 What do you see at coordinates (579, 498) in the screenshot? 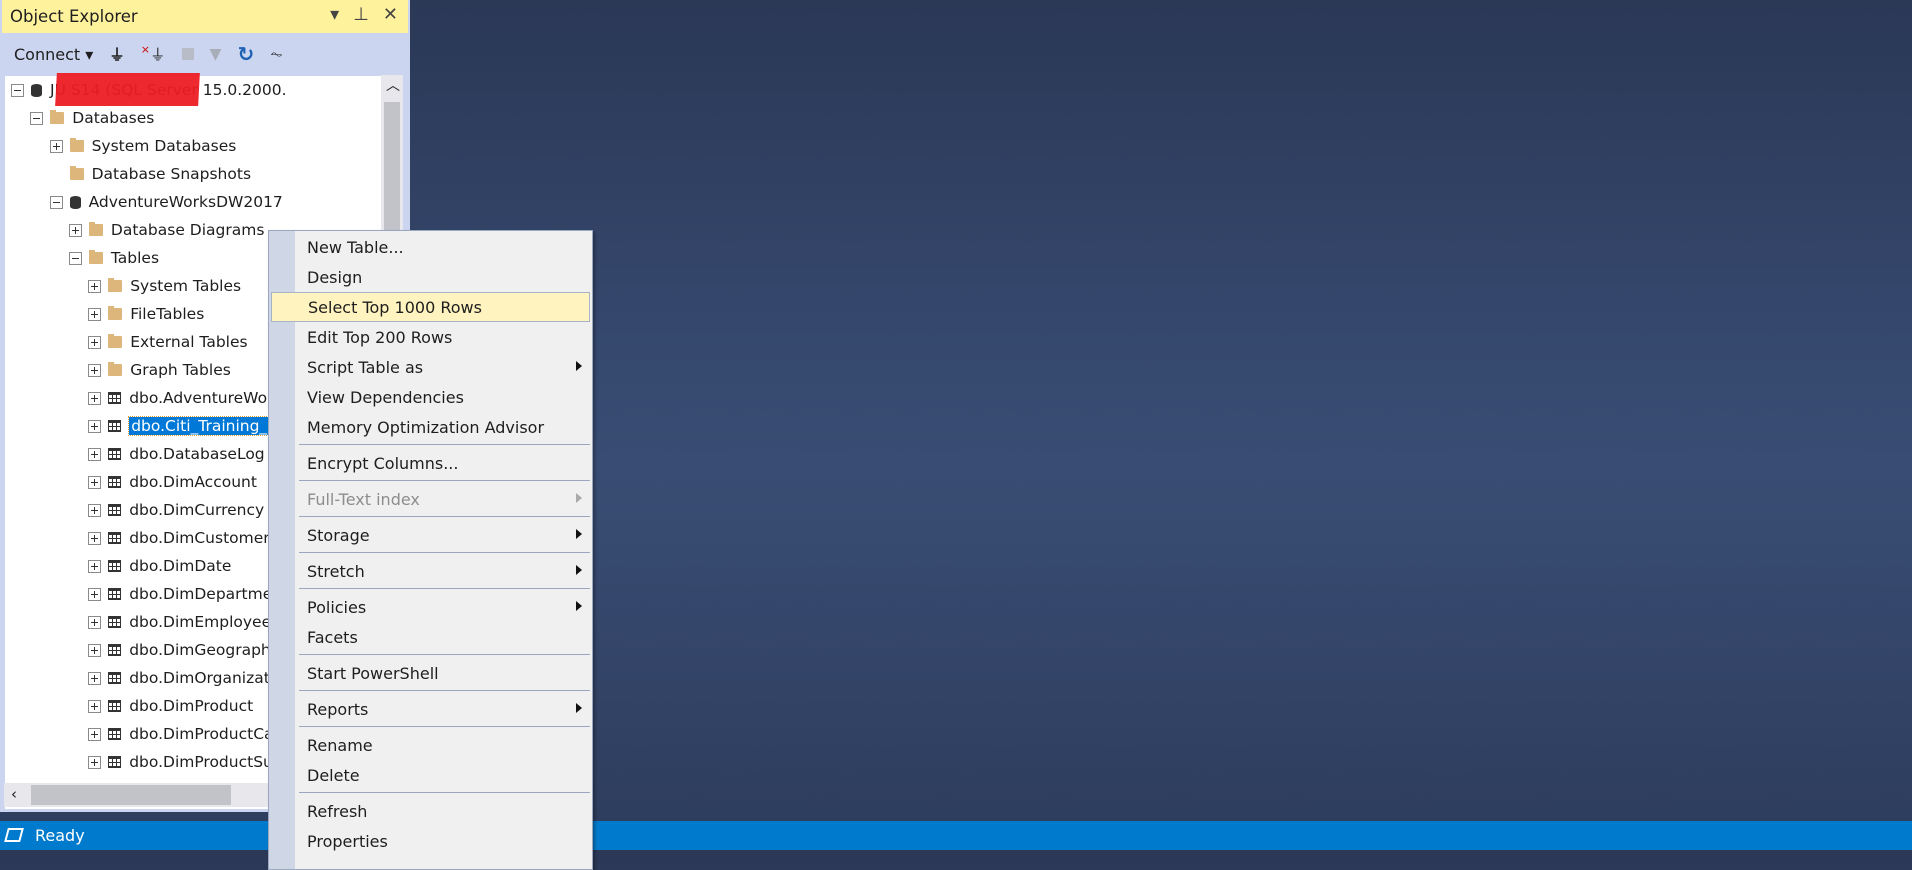
I see `submenu-arrow-icon` at bounding box center [579, 498].